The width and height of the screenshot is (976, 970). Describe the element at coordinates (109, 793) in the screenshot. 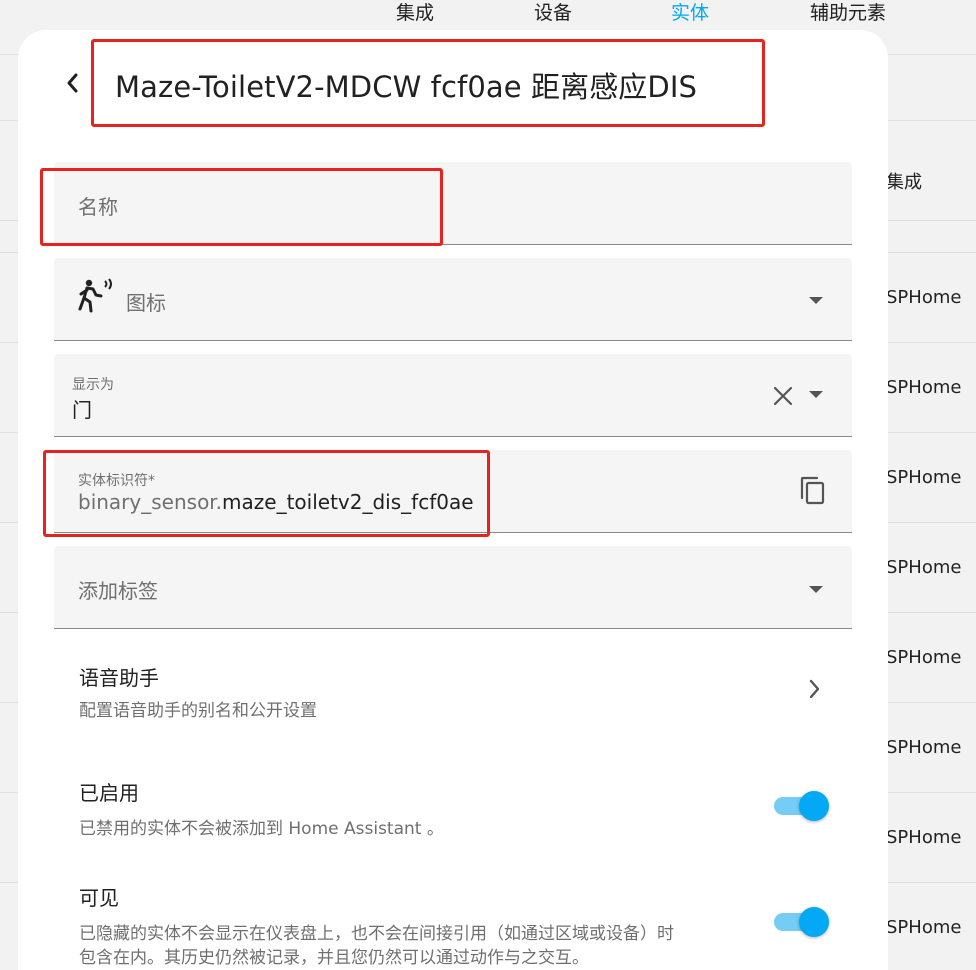

I see `enabled-title: 已启用` at that location.